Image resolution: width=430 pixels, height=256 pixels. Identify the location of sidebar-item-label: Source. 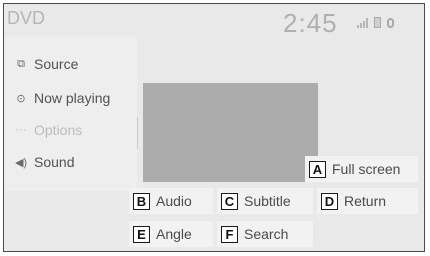
(56, 64).